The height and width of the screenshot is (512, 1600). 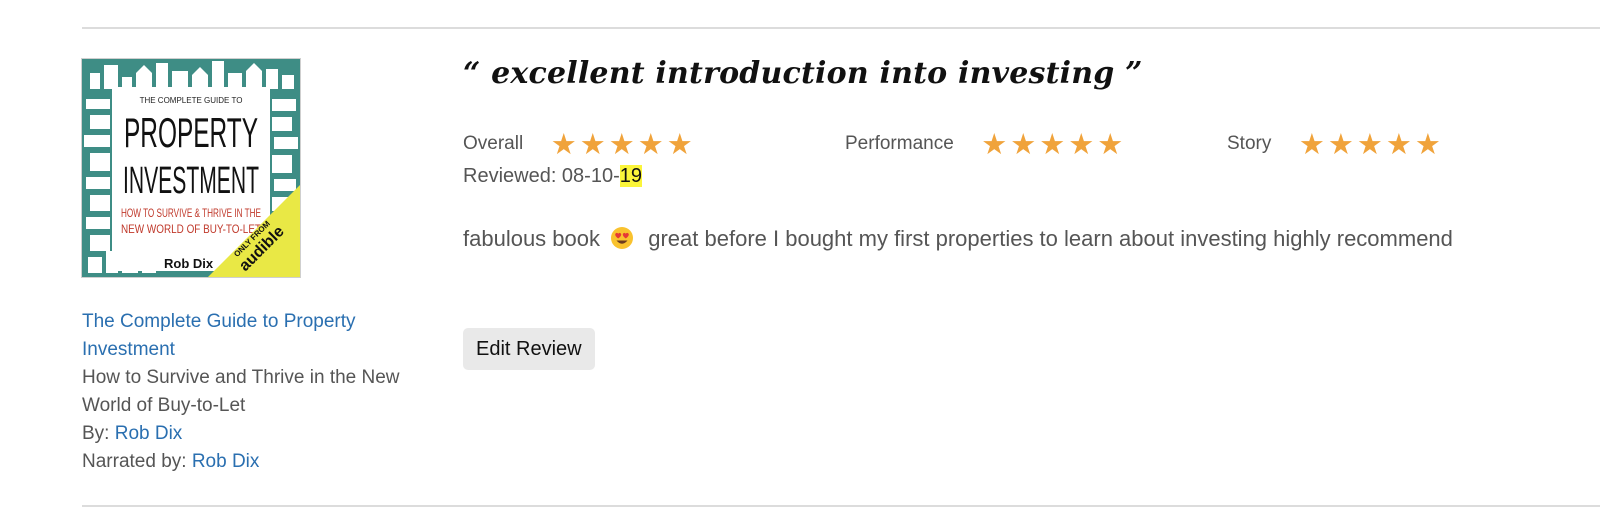 I want to click on cover-author-text: Rob Dix, so click(x=189, y=263).